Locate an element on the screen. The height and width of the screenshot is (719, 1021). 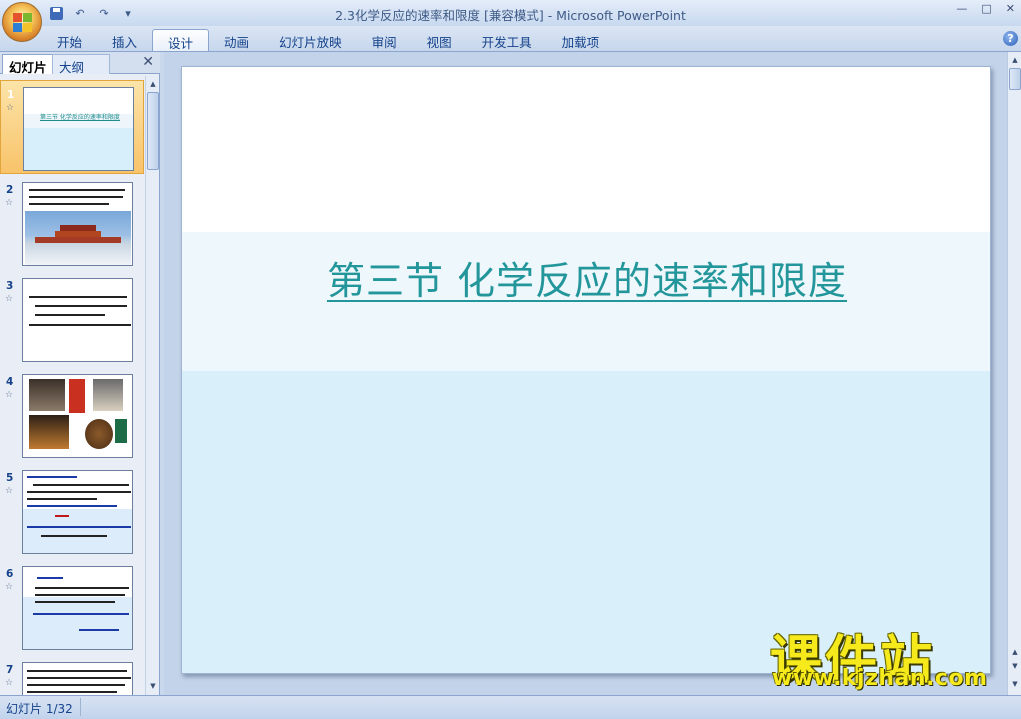
slide-preview: 第三节 化学反应的速率和限度 is located at coordinates (78, 129).